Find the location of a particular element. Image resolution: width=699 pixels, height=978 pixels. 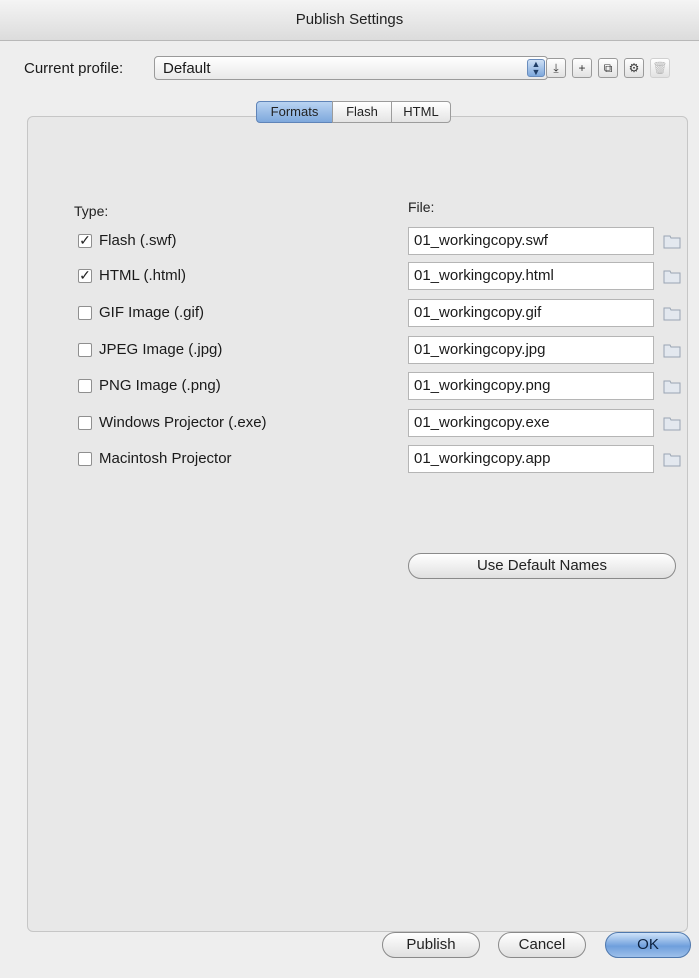

profile-label: Current profile: is located at coordinates (74, 68).